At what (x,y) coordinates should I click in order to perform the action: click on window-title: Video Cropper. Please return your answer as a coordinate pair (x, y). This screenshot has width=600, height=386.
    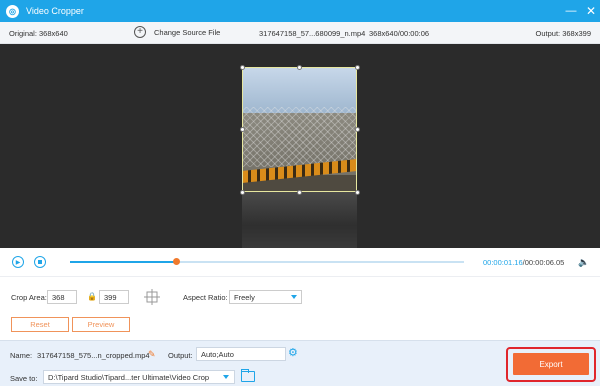
    Looking at the image, I should click on (55, 11).